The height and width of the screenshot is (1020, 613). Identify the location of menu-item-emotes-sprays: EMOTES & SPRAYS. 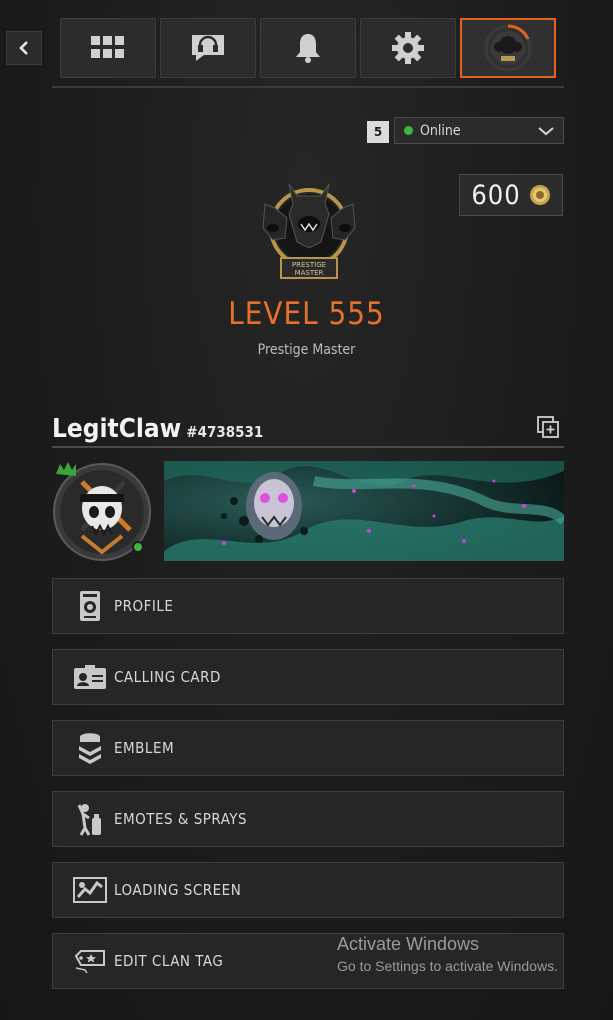
(308, 819).